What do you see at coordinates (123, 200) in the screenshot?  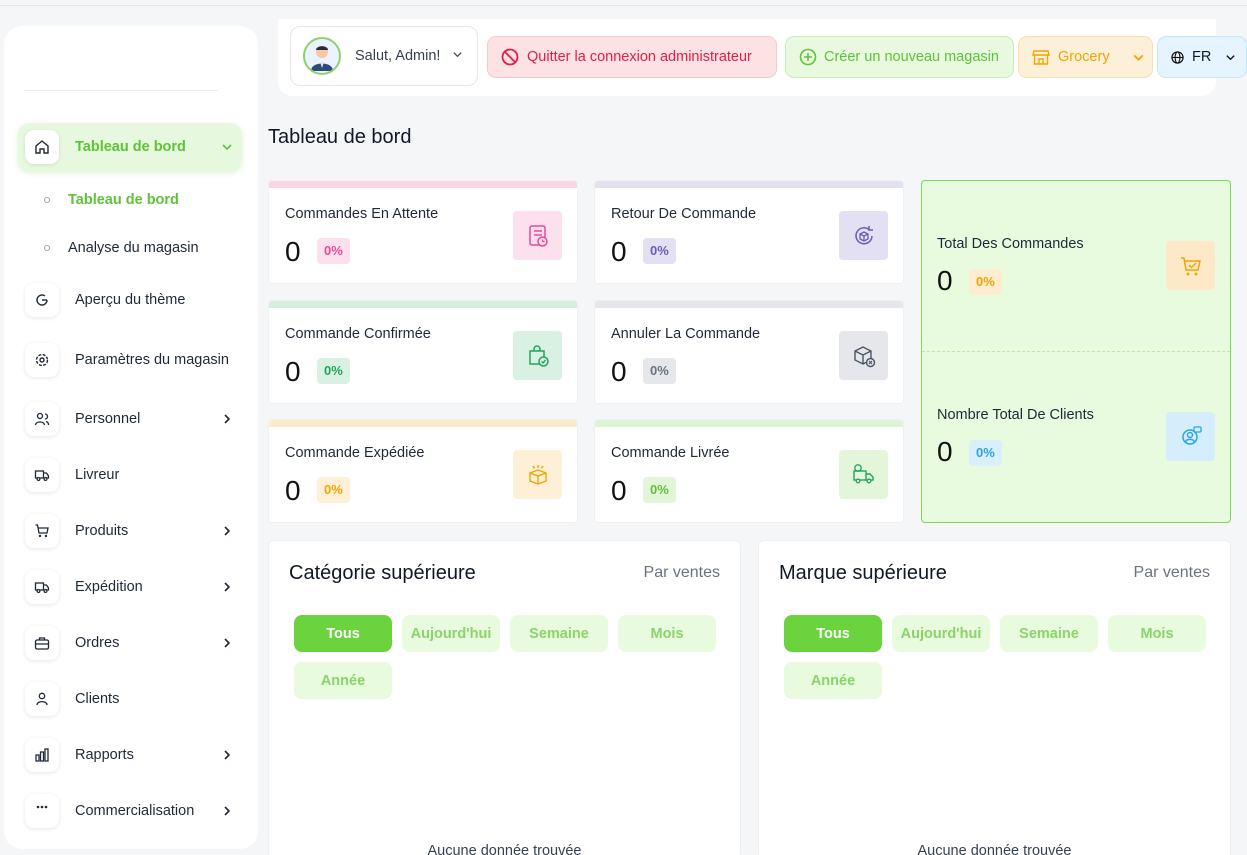 I see `sidebar-subitem-label: Tableau de bord` at bounding box center [123, 200].